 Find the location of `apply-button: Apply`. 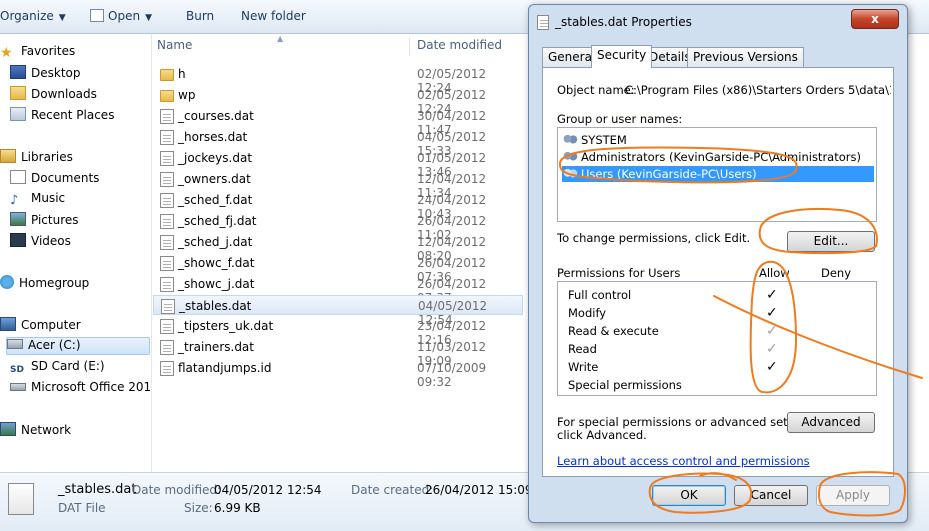

apply-button: Apply is located at coordinates (853, 495).